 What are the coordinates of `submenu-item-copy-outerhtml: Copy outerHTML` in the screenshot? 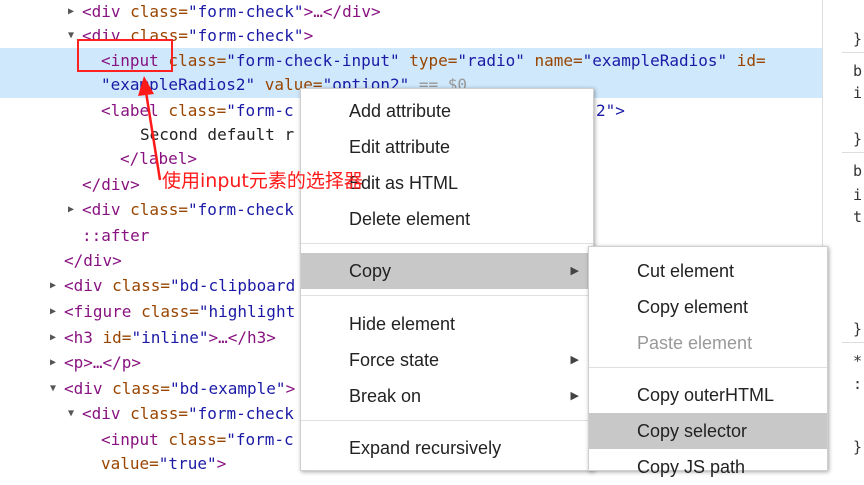 It's located at (708, 395).